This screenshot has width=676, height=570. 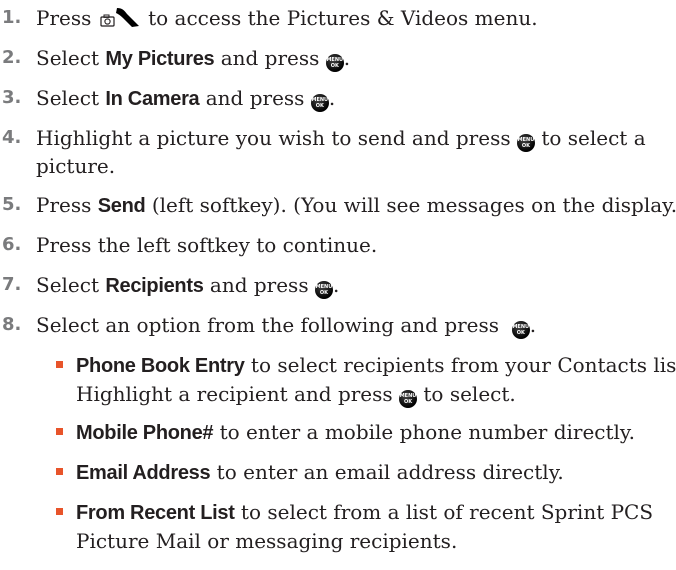 I want to click on step-number: 8., so click(x=12, y=324).